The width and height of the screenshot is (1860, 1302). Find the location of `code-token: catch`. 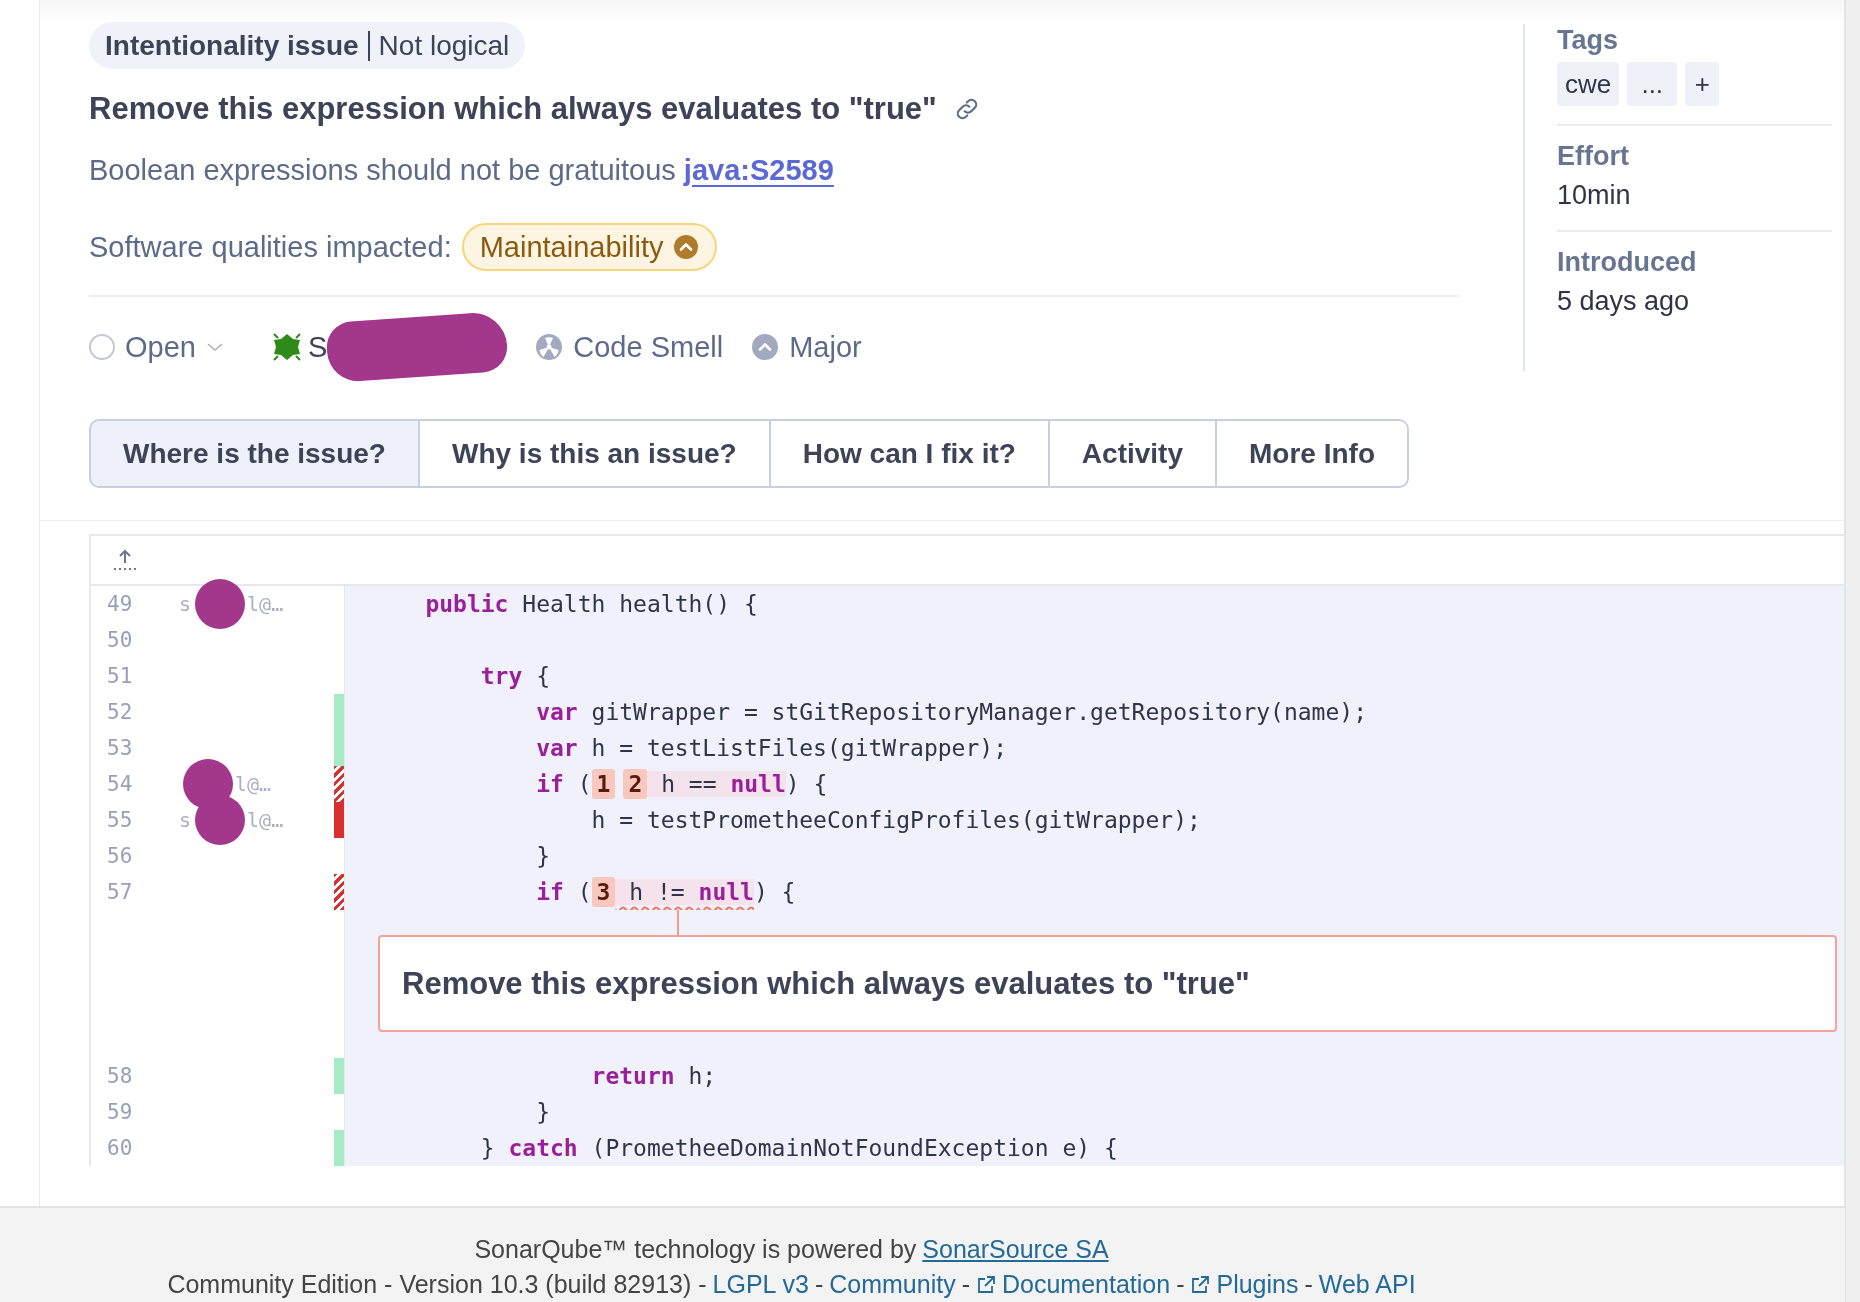

code-token: catch is located at coordinates (543, 1148).